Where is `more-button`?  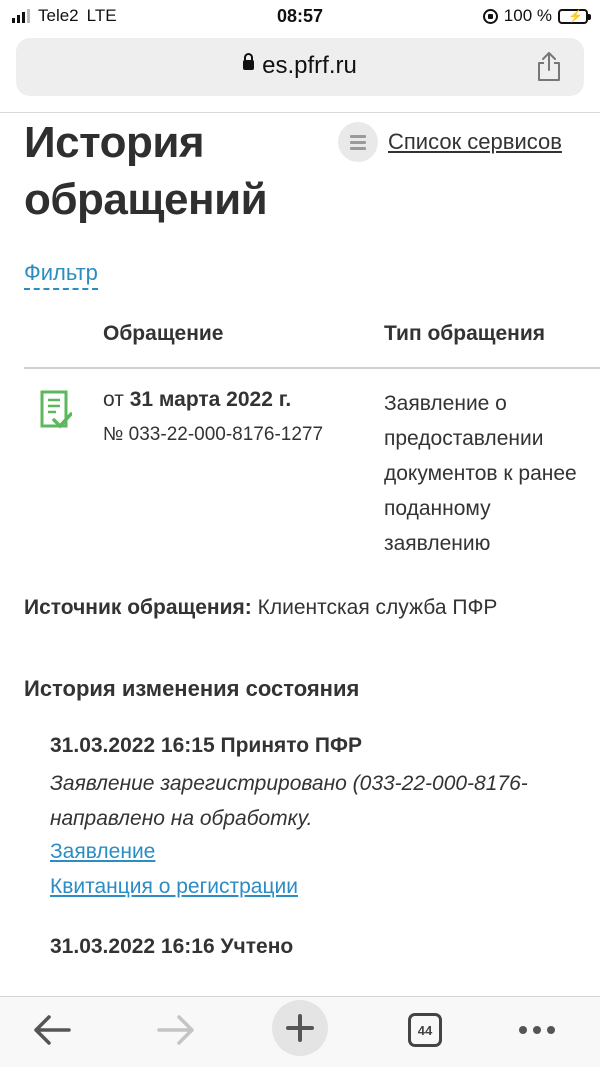
more-button is located at coordinates (537, 1030).